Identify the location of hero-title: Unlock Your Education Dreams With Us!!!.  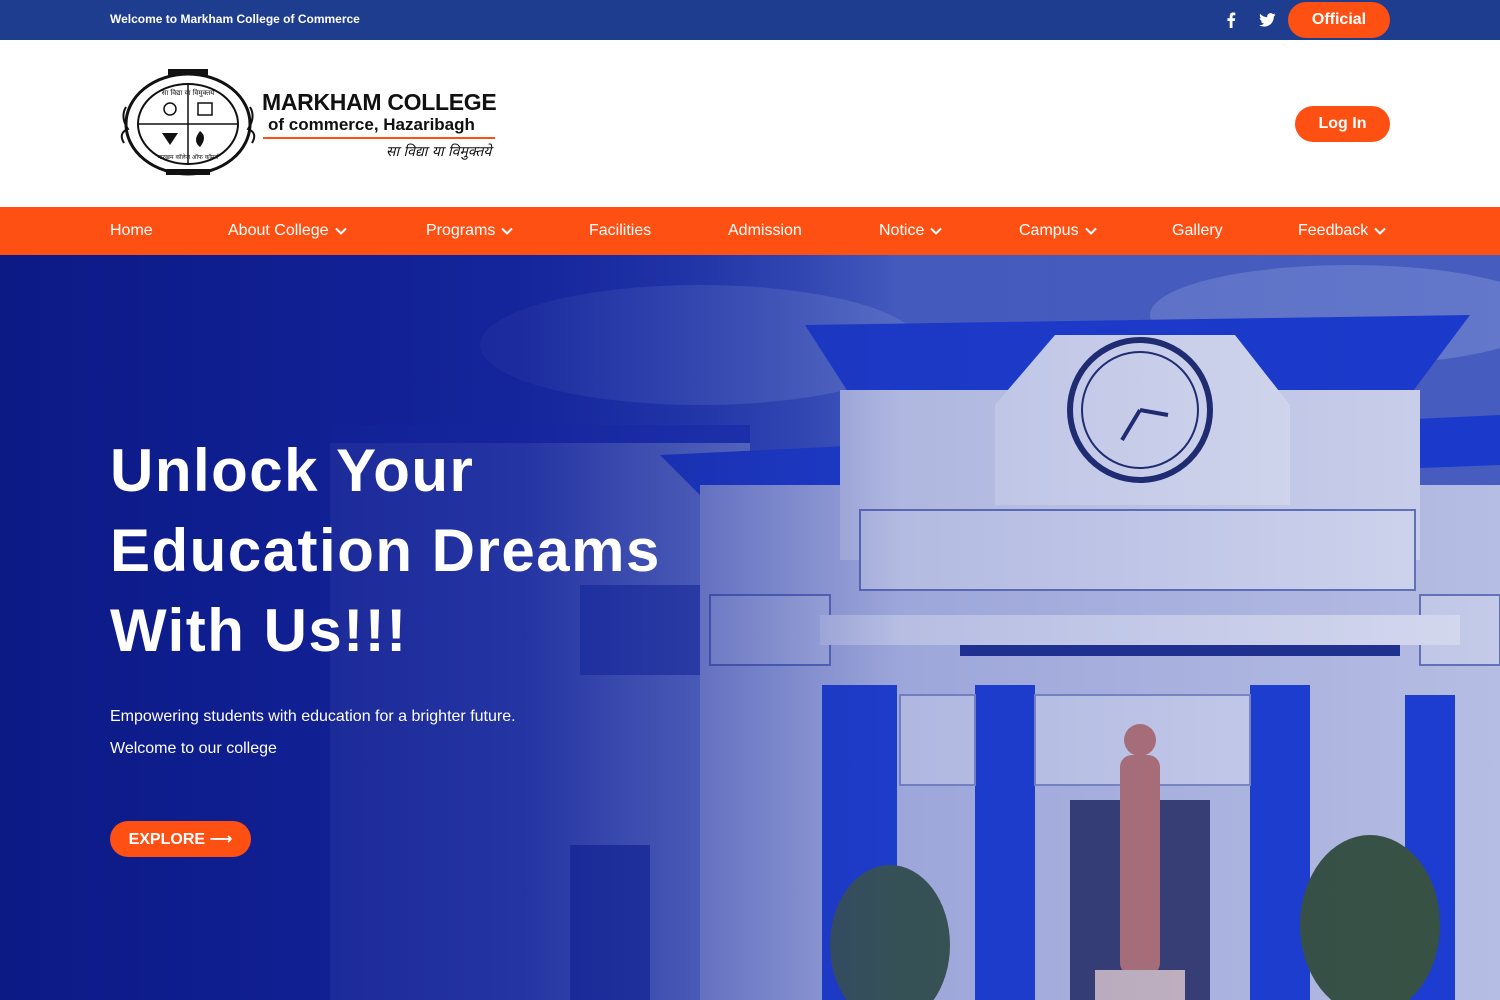
(430, 551).